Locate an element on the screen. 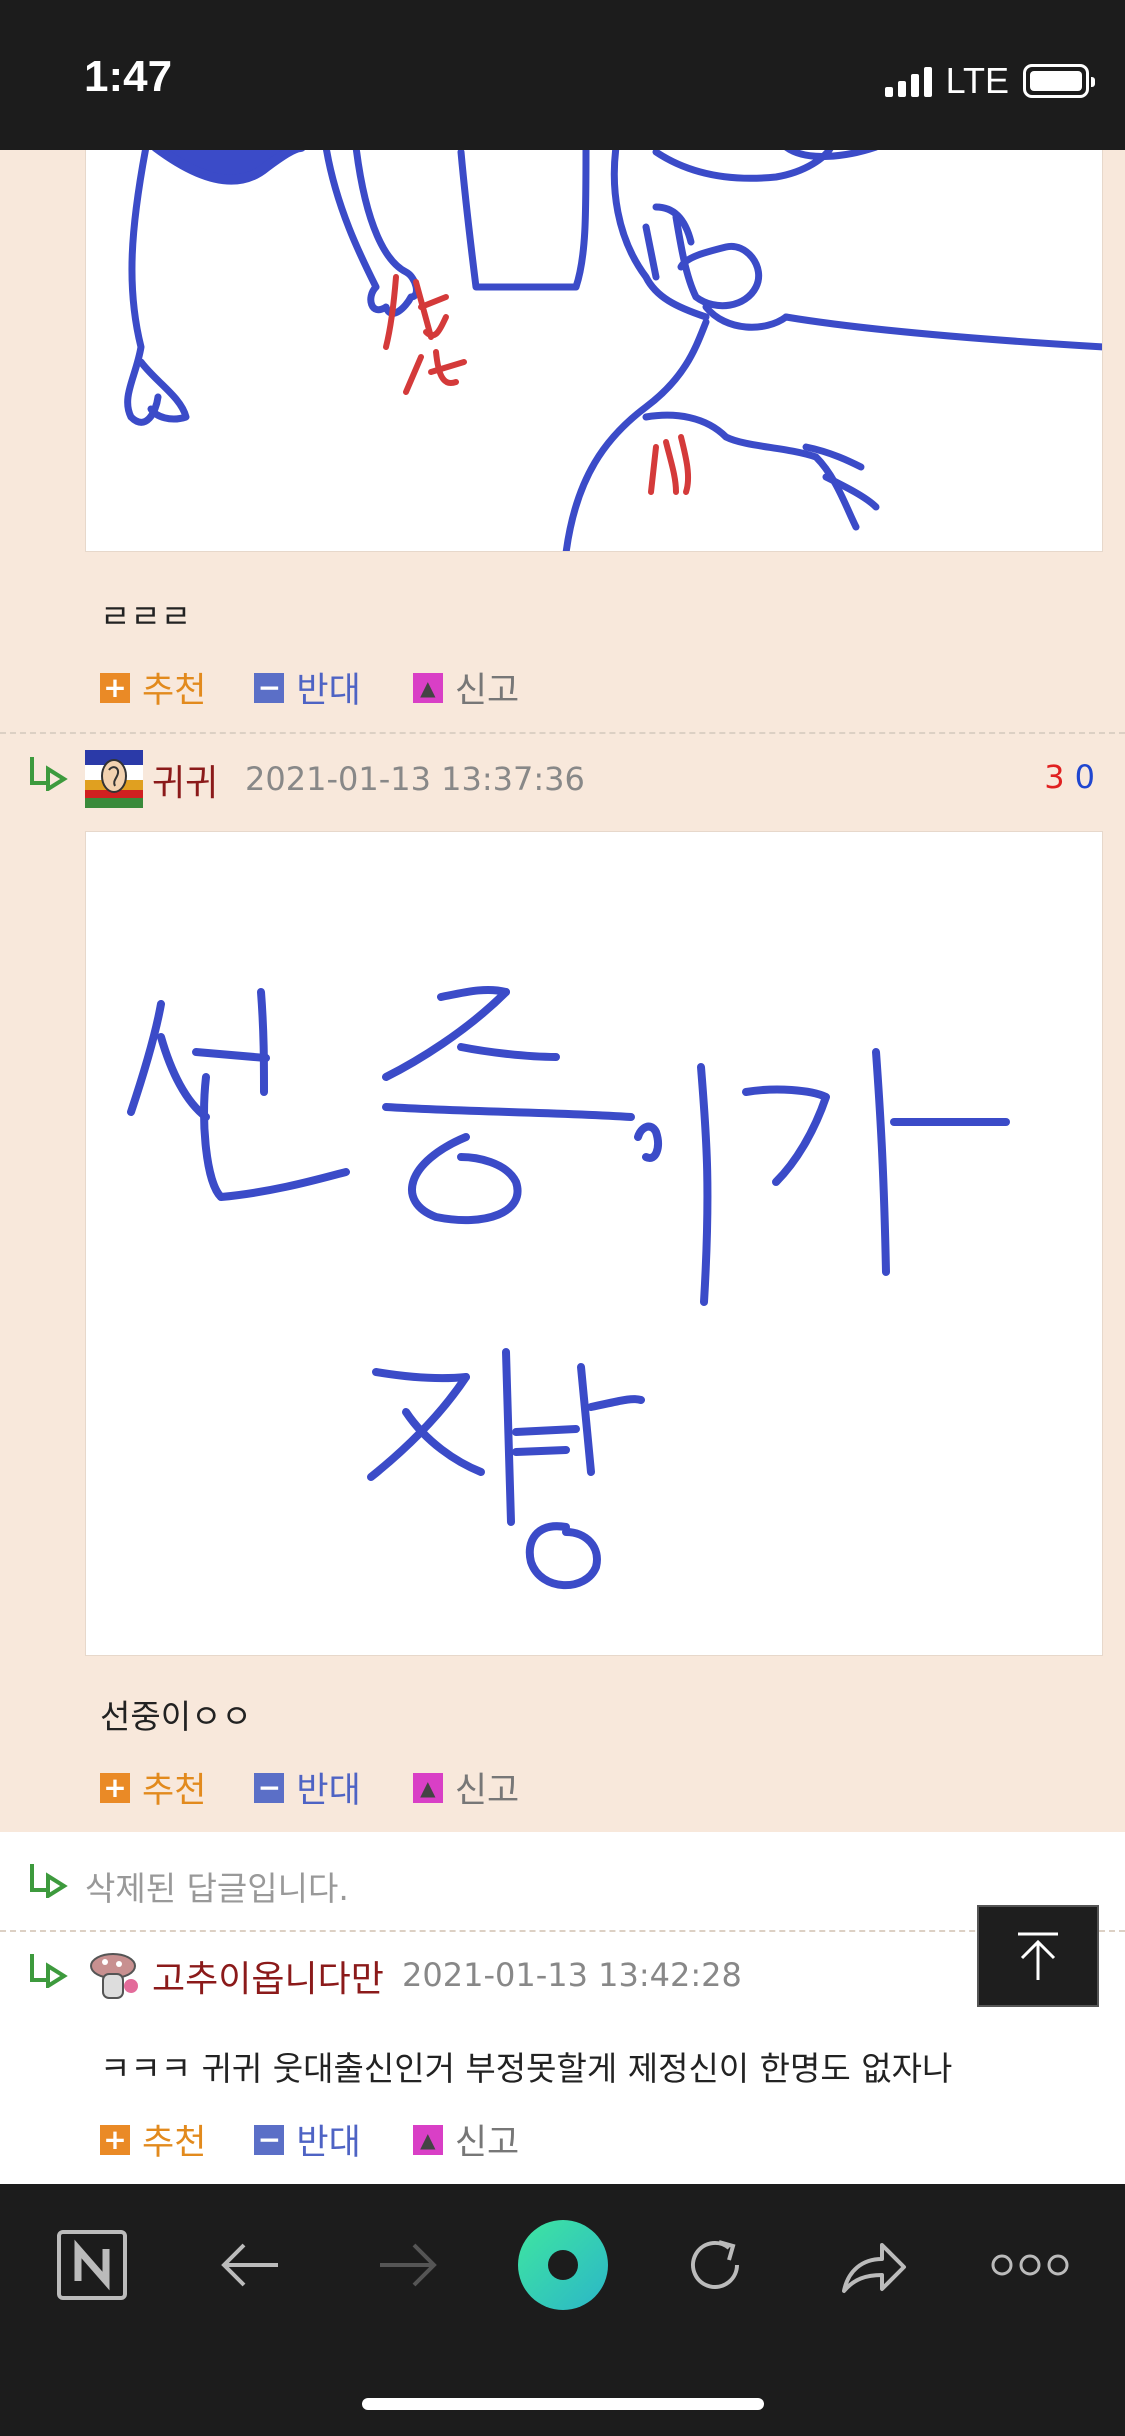 This screenshot has width=1125, height=2436. back-arrow-icon is located at coordinates (249, 2265).